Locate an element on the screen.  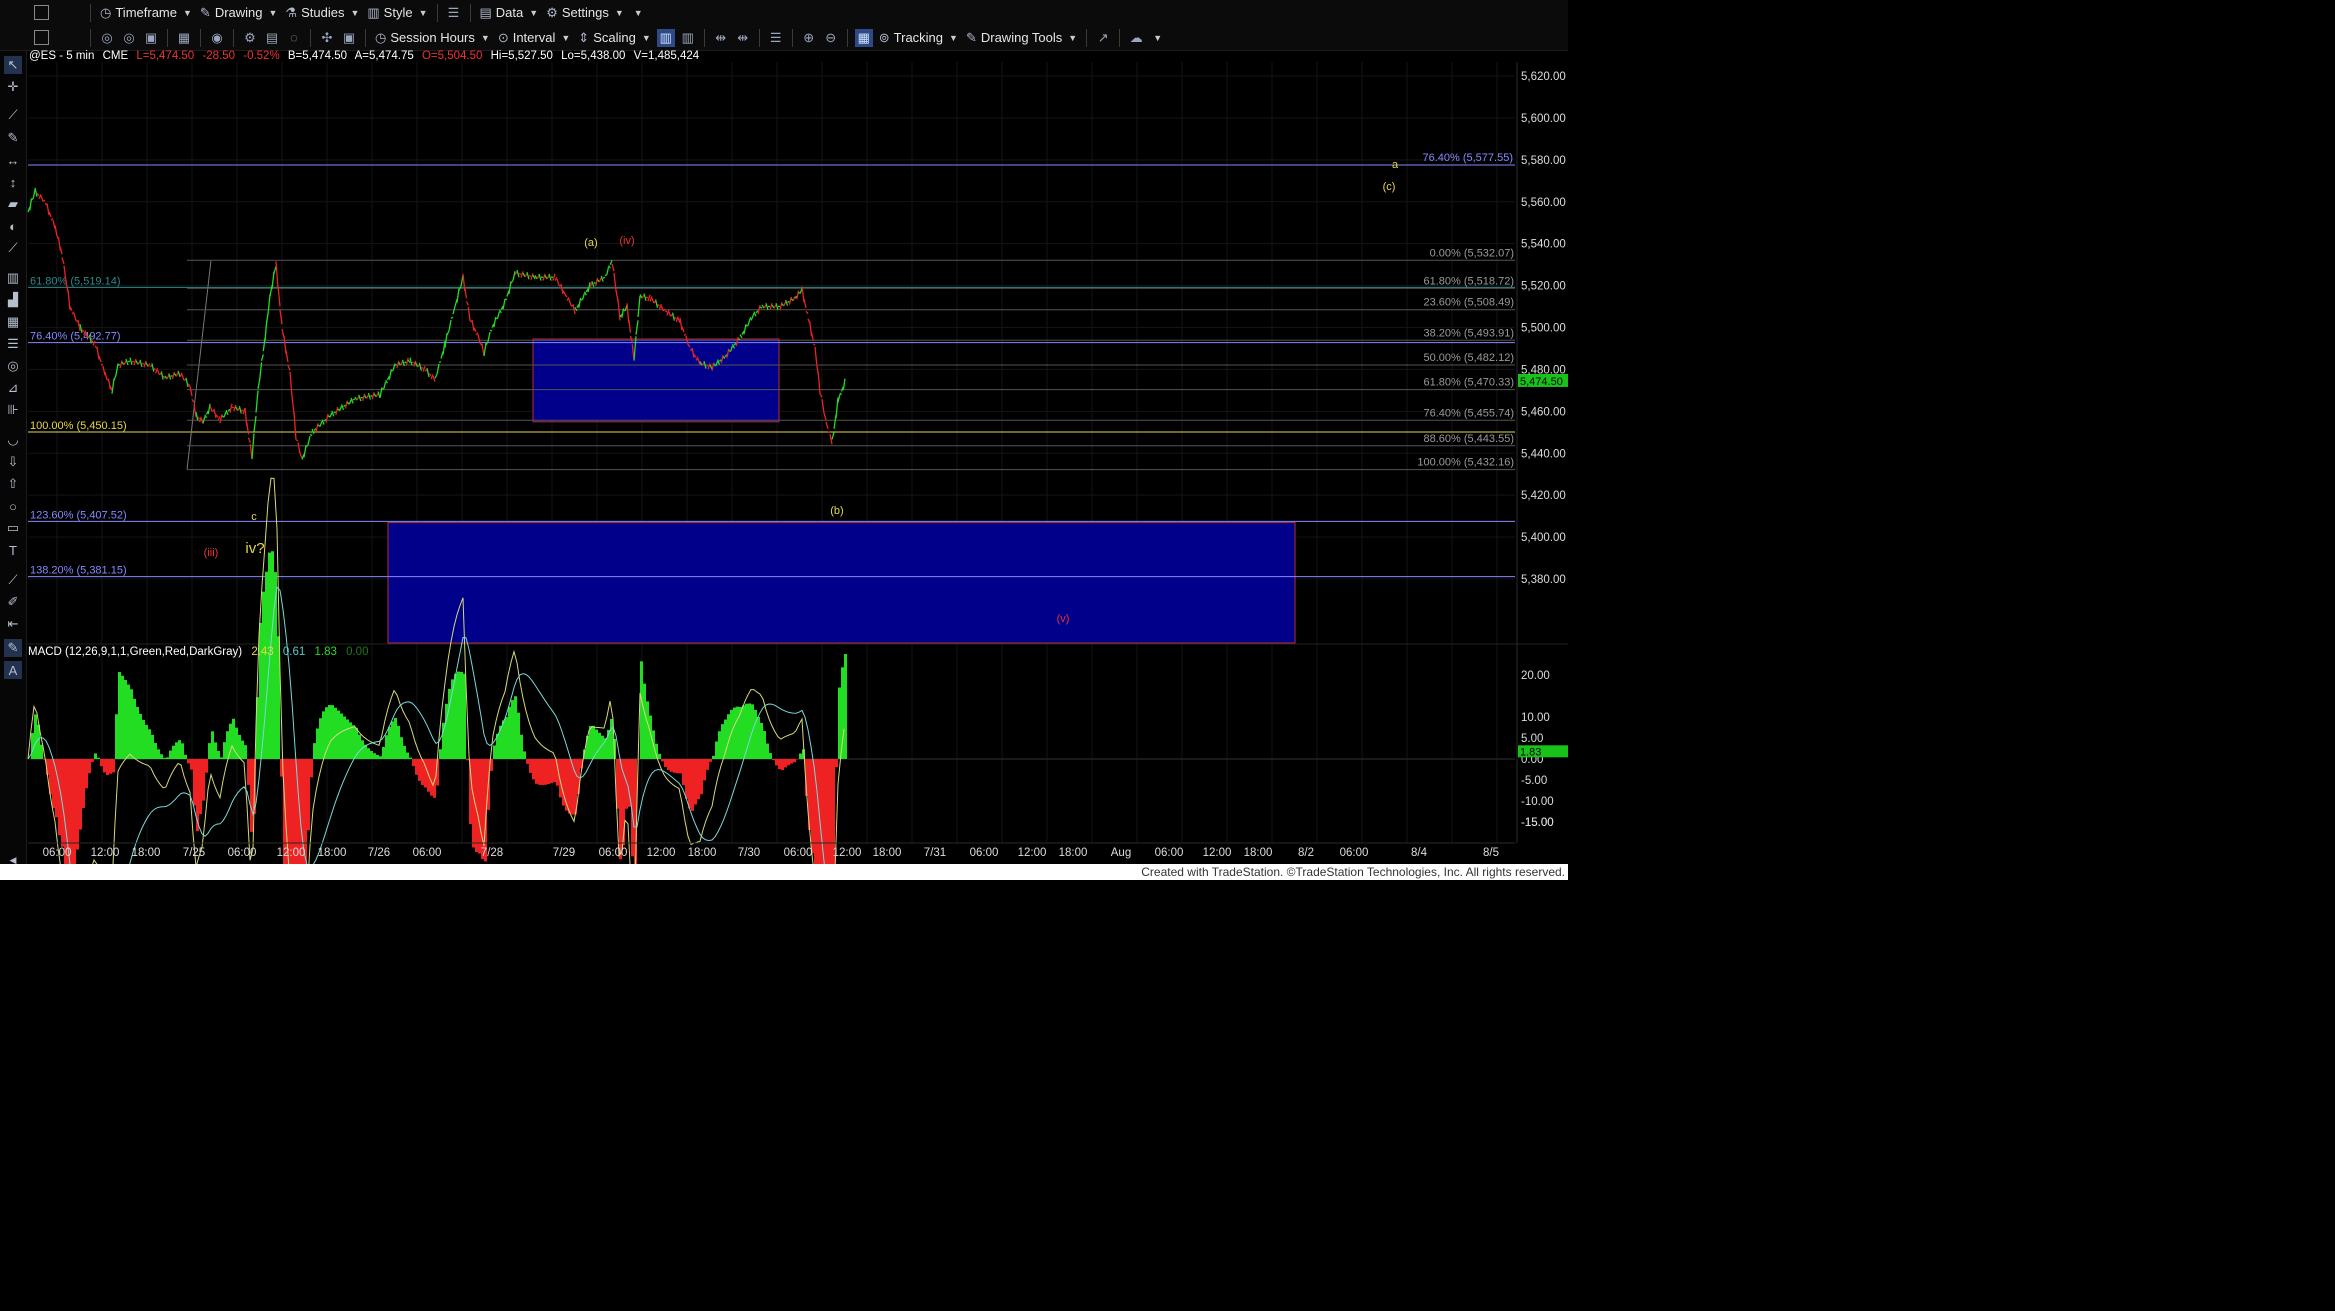
find-icon: ◌ is located at coordinates (294, 38).